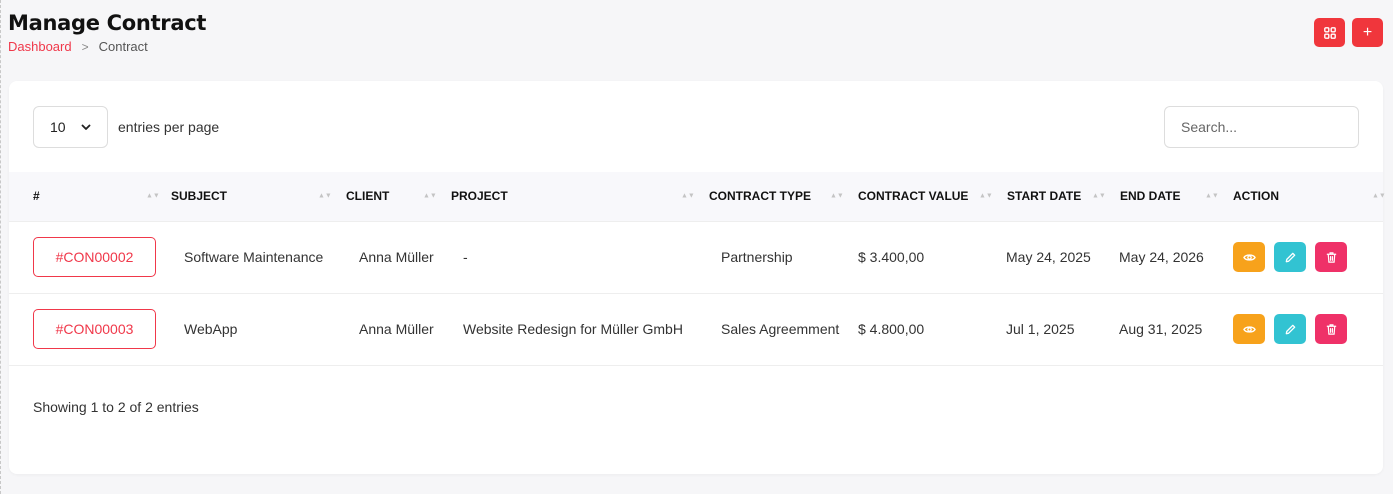 The height and width of the screenshot is (494, 1393). What do you see at coordinates (780, 329) in the screenshot?
I see `cell-contract-type: Sales Agreemment` at bounding box center [780, 329].